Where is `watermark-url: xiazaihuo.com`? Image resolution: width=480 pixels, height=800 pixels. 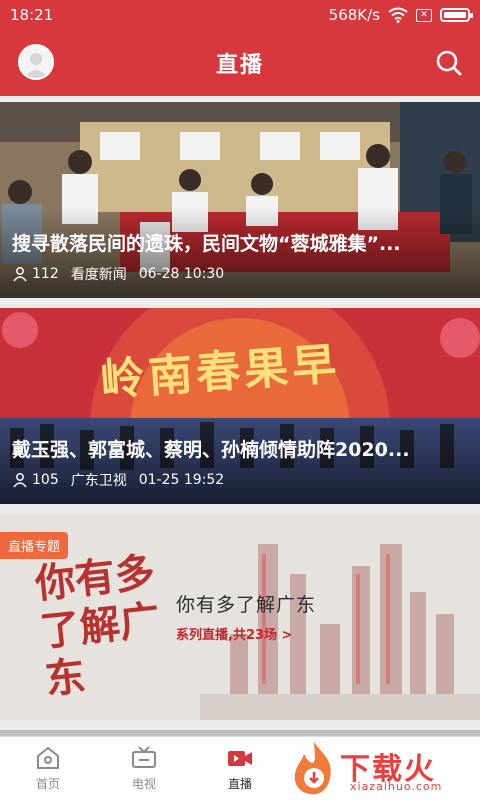 watermark-url: xiazaihuo.com is located at coordinates (396, 786).